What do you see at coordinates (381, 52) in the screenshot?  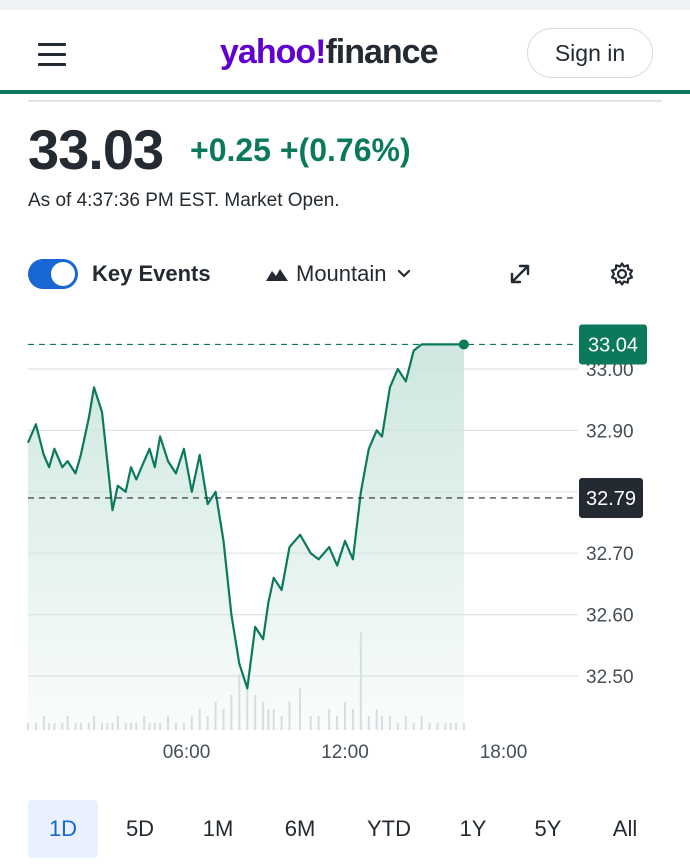 I see `logo-finance: finance` at bounding box center [381, 52].